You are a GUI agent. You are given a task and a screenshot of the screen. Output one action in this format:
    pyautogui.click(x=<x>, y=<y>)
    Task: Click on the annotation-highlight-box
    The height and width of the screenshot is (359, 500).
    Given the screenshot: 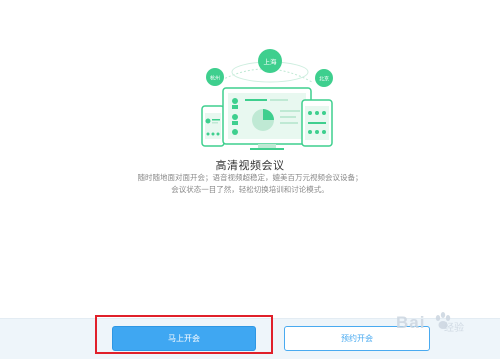 What is the action you would take?
    pyautogui.click(x=184, y=334)
    